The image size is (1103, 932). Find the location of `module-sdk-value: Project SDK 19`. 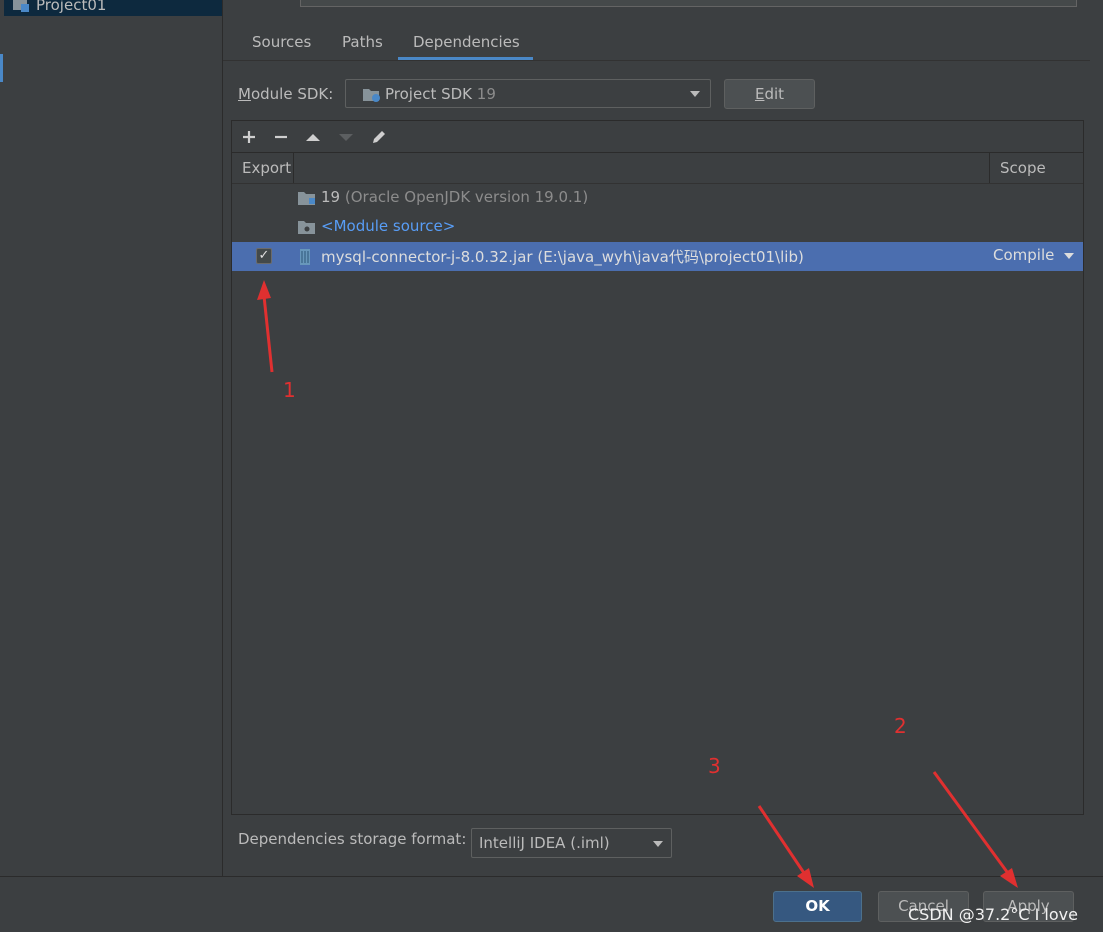

module-sdk-value: Project SDK 19 is located at coordinates (440, 94).